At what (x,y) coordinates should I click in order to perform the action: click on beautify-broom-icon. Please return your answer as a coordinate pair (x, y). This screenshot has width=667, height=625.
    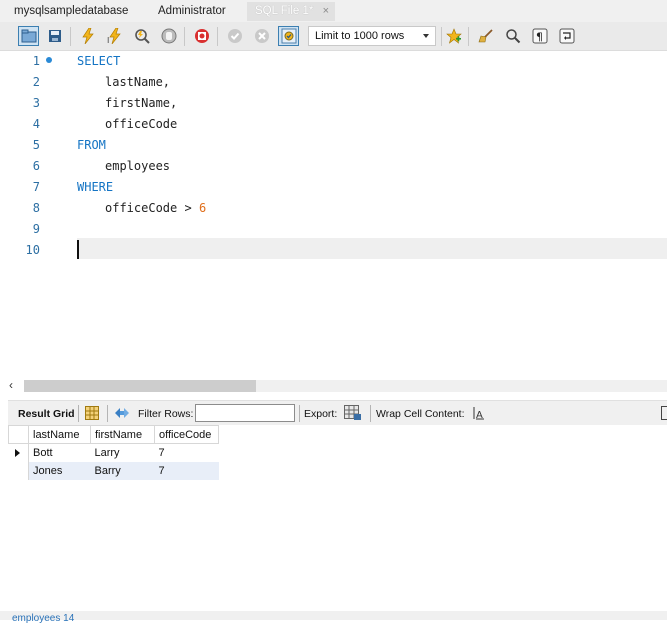
    Looking at the image, I should click on (485, 36).